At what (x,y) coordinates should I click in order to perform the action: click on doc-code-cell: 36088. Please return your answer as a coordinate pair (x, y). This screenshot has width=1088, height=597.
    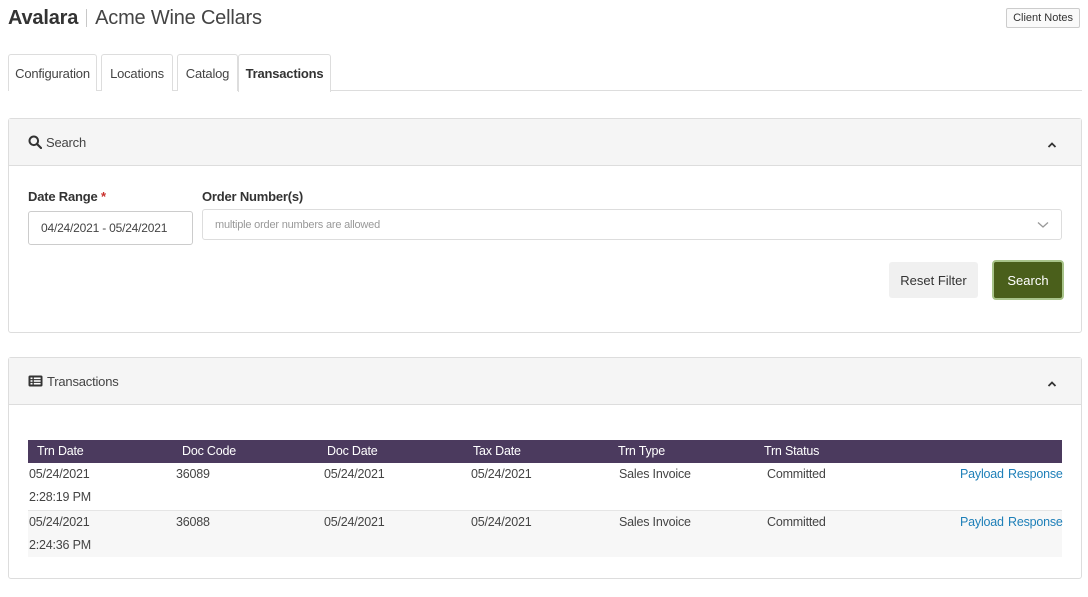
    Looking at the image, I should click on (193, 522).